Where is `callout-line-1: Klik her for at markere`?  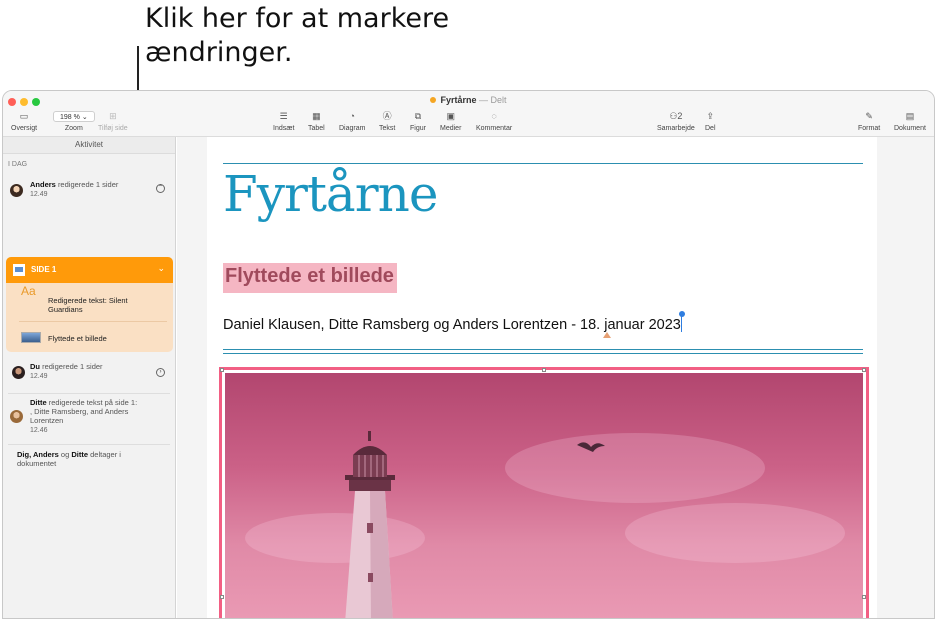
callout-line-1: Klik her for at markere is located at coordinates (297, 18).